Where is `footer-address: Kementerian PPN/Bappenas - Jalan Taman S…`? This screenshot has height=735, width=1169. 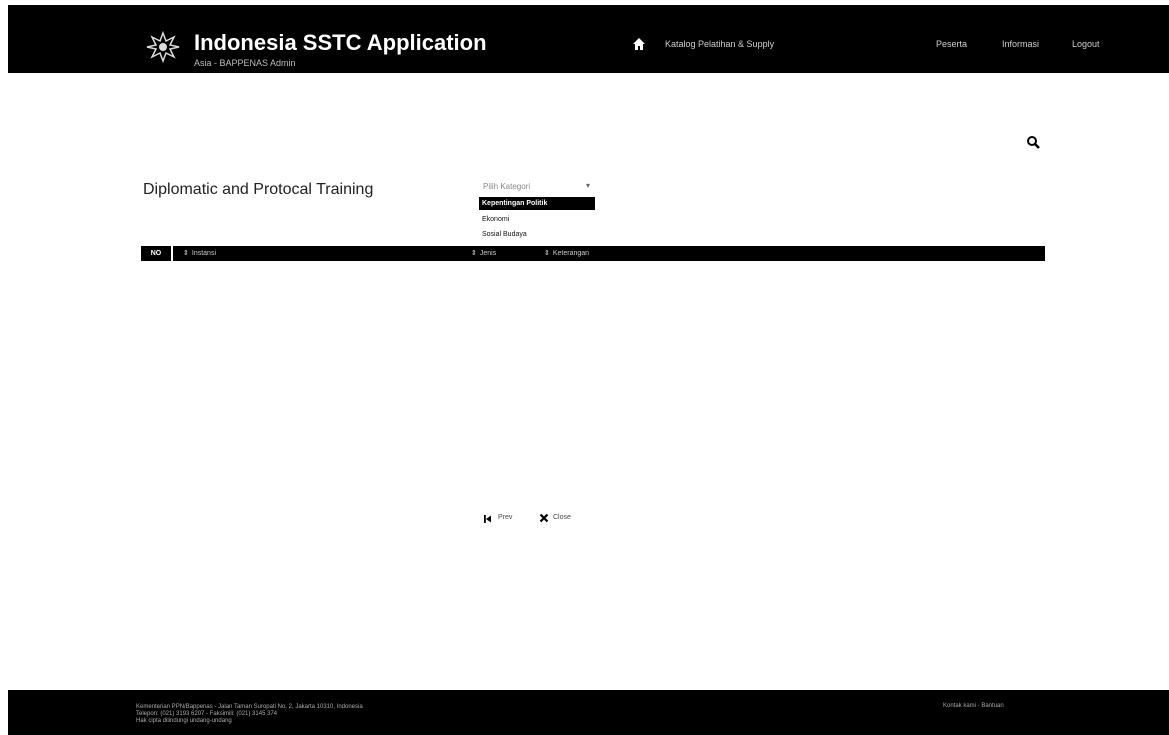
footer-address: Kementerian PPN/Bappenas - Jalan Taman S… is located at coordinates (249, 707).